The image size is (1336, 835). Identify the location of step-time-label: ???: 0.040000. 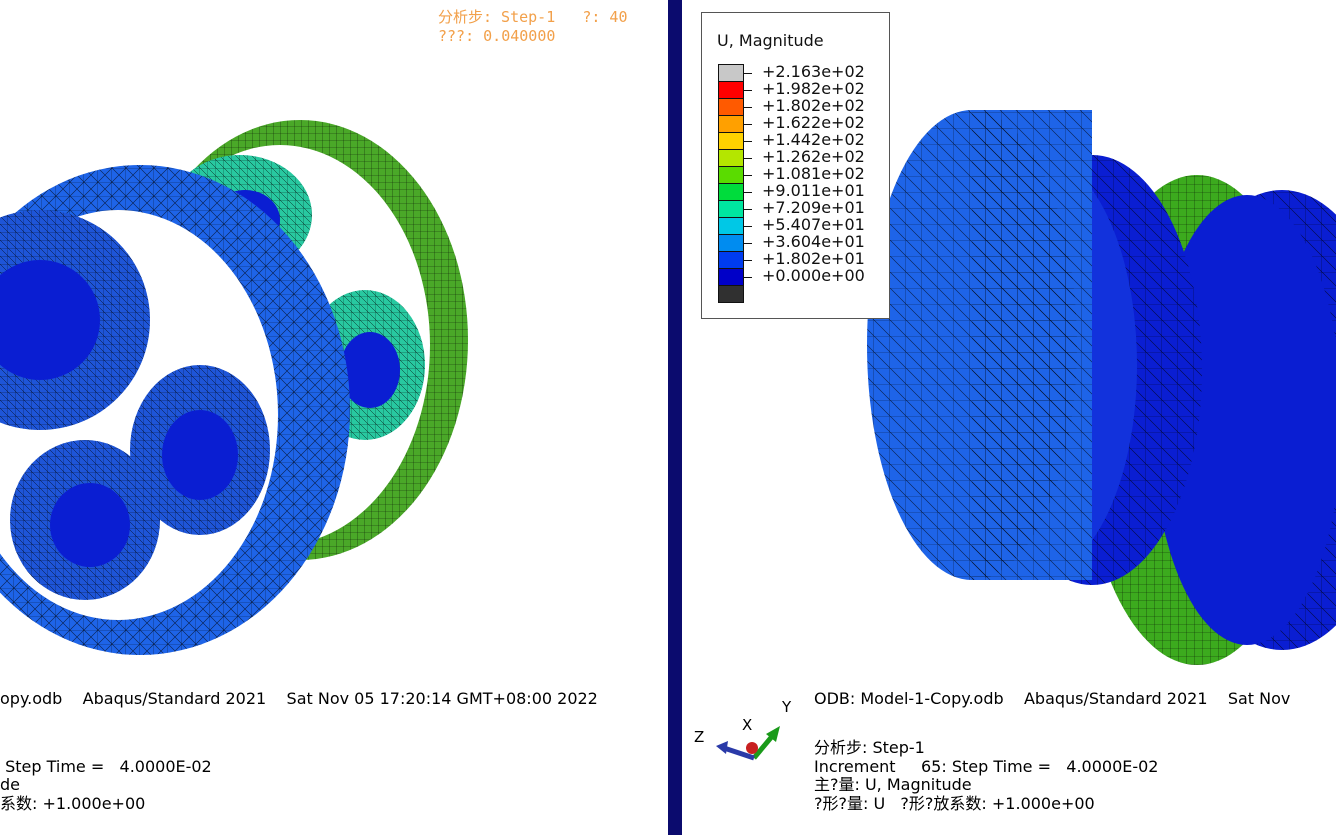
(497, 36).